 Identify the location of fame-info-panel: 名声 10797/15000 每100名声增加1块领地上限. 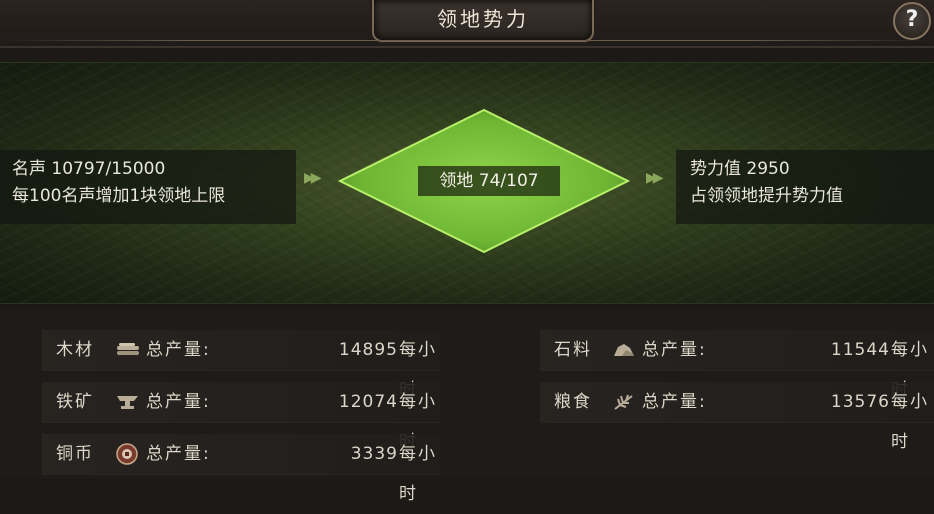
(148, 187).